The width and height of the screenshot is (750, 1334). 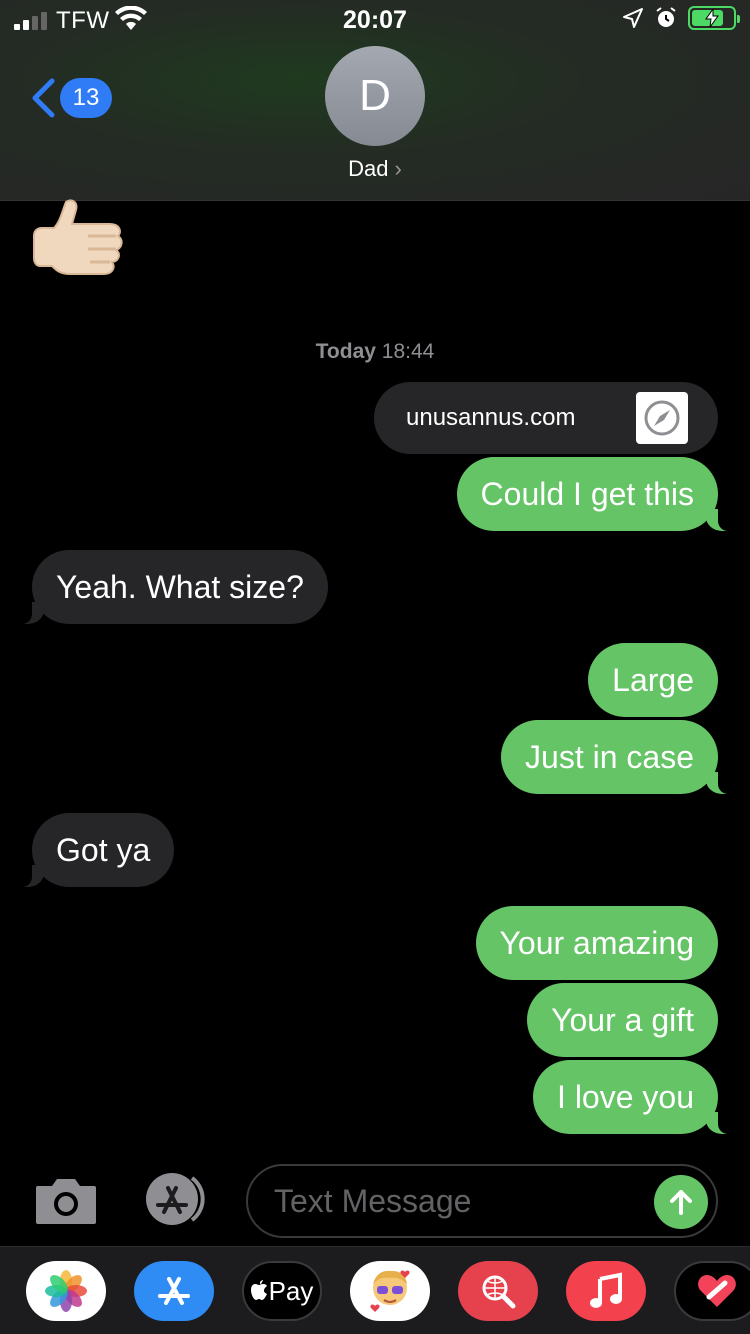 I want to click on message-timestamp: Today 18:44, so click(x=375, y=351).